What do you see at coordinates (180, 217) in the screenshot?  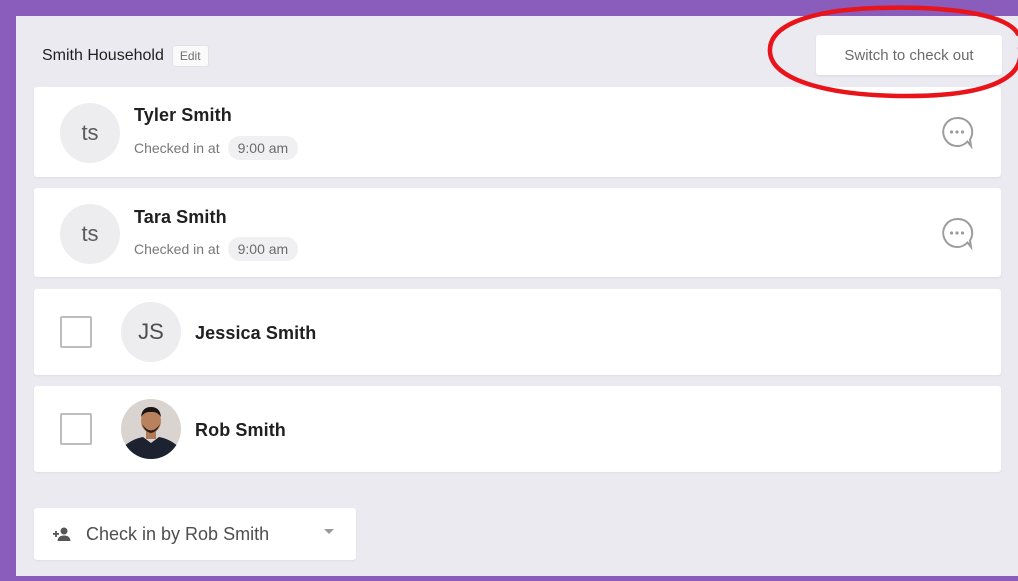 I see `person-name: Tara Smith` at bounding box center [180, 217].